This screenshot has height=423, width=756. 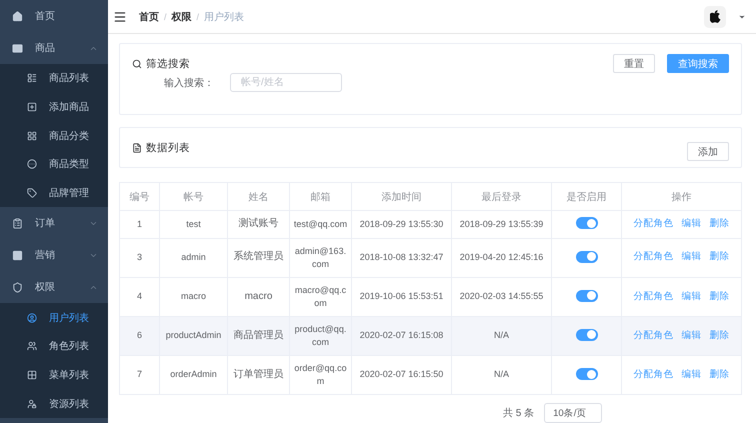 I want to click on table-cell: admin, so click(x=194, y=258).